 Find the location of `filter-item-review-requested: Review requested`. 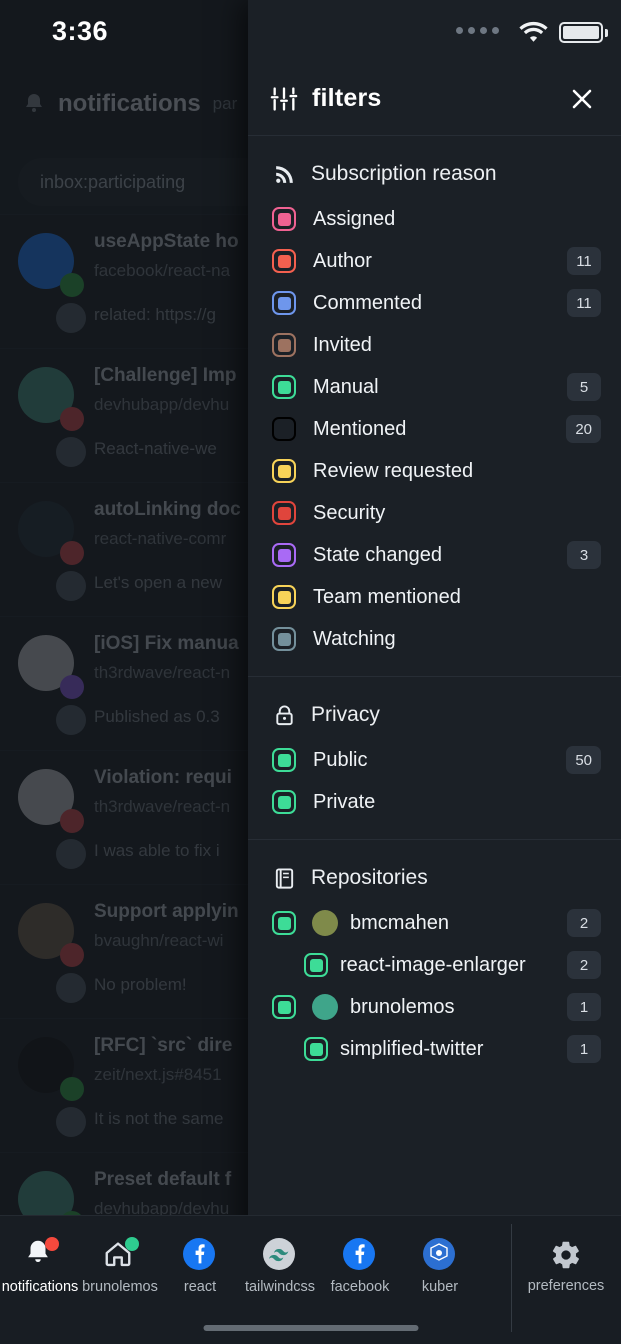

filter-item-review-requested: Review requested is located at coordinates (434, 471).